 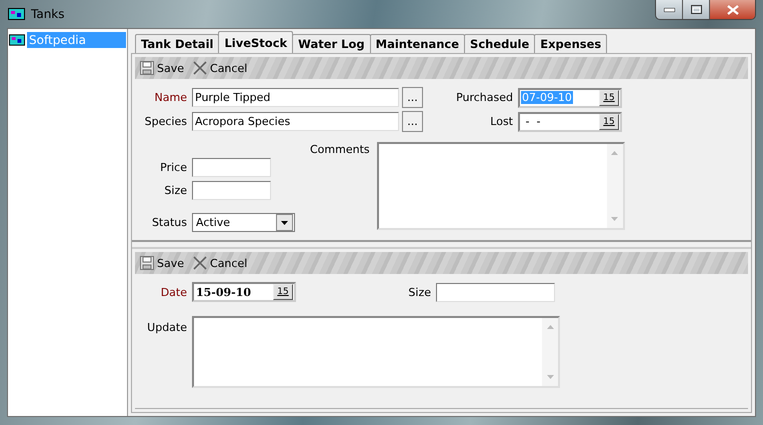 What do you see at coordinates (177, 43) in the screenshot?
I see `tab: Tank Detail` at bounding box center [177, 43].